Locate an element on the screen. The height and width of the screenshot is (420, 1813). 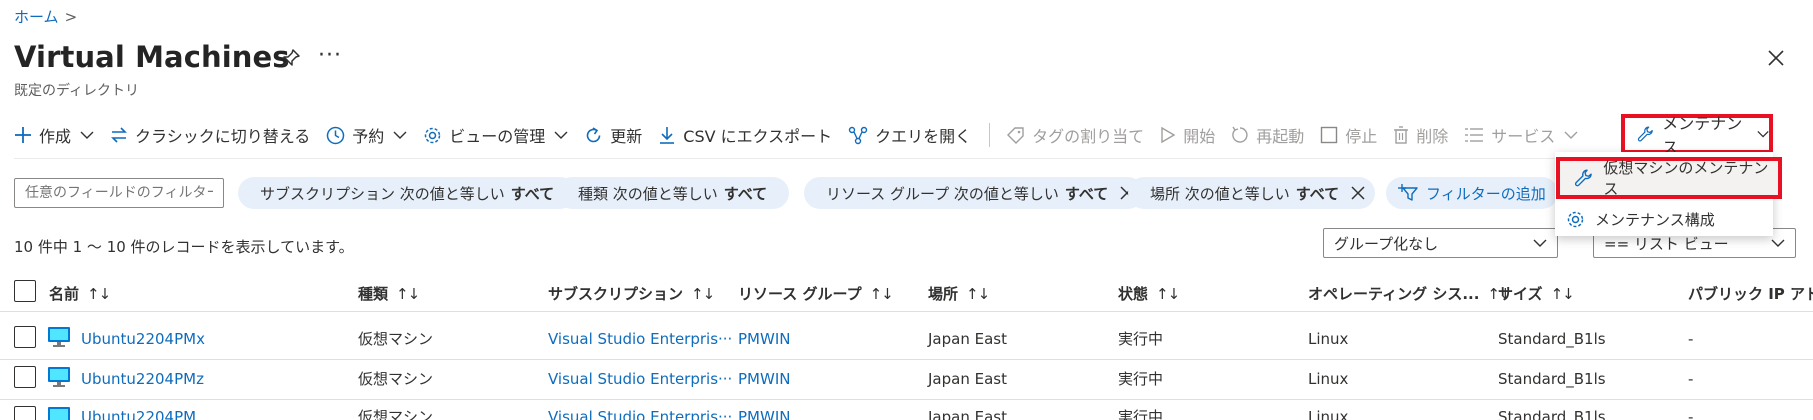
remove-filter-icon is located at coordinates (1358, 193).